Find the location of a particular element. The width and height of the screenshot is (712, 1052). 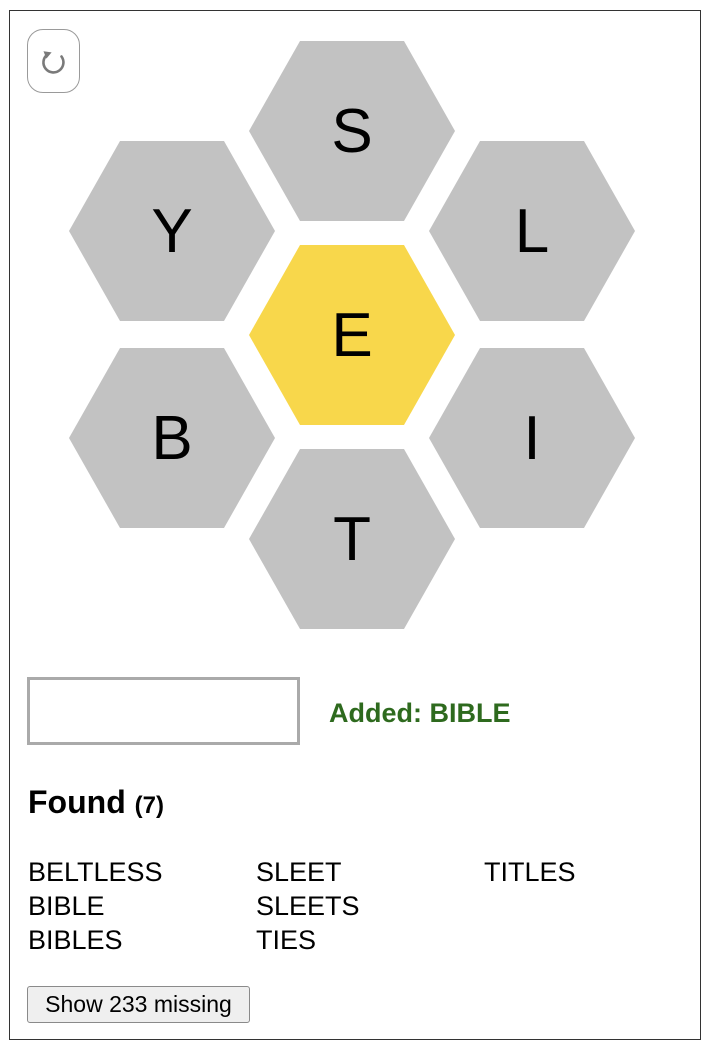

hex-cell-lower-left: B is located at coordinates (172, 438).